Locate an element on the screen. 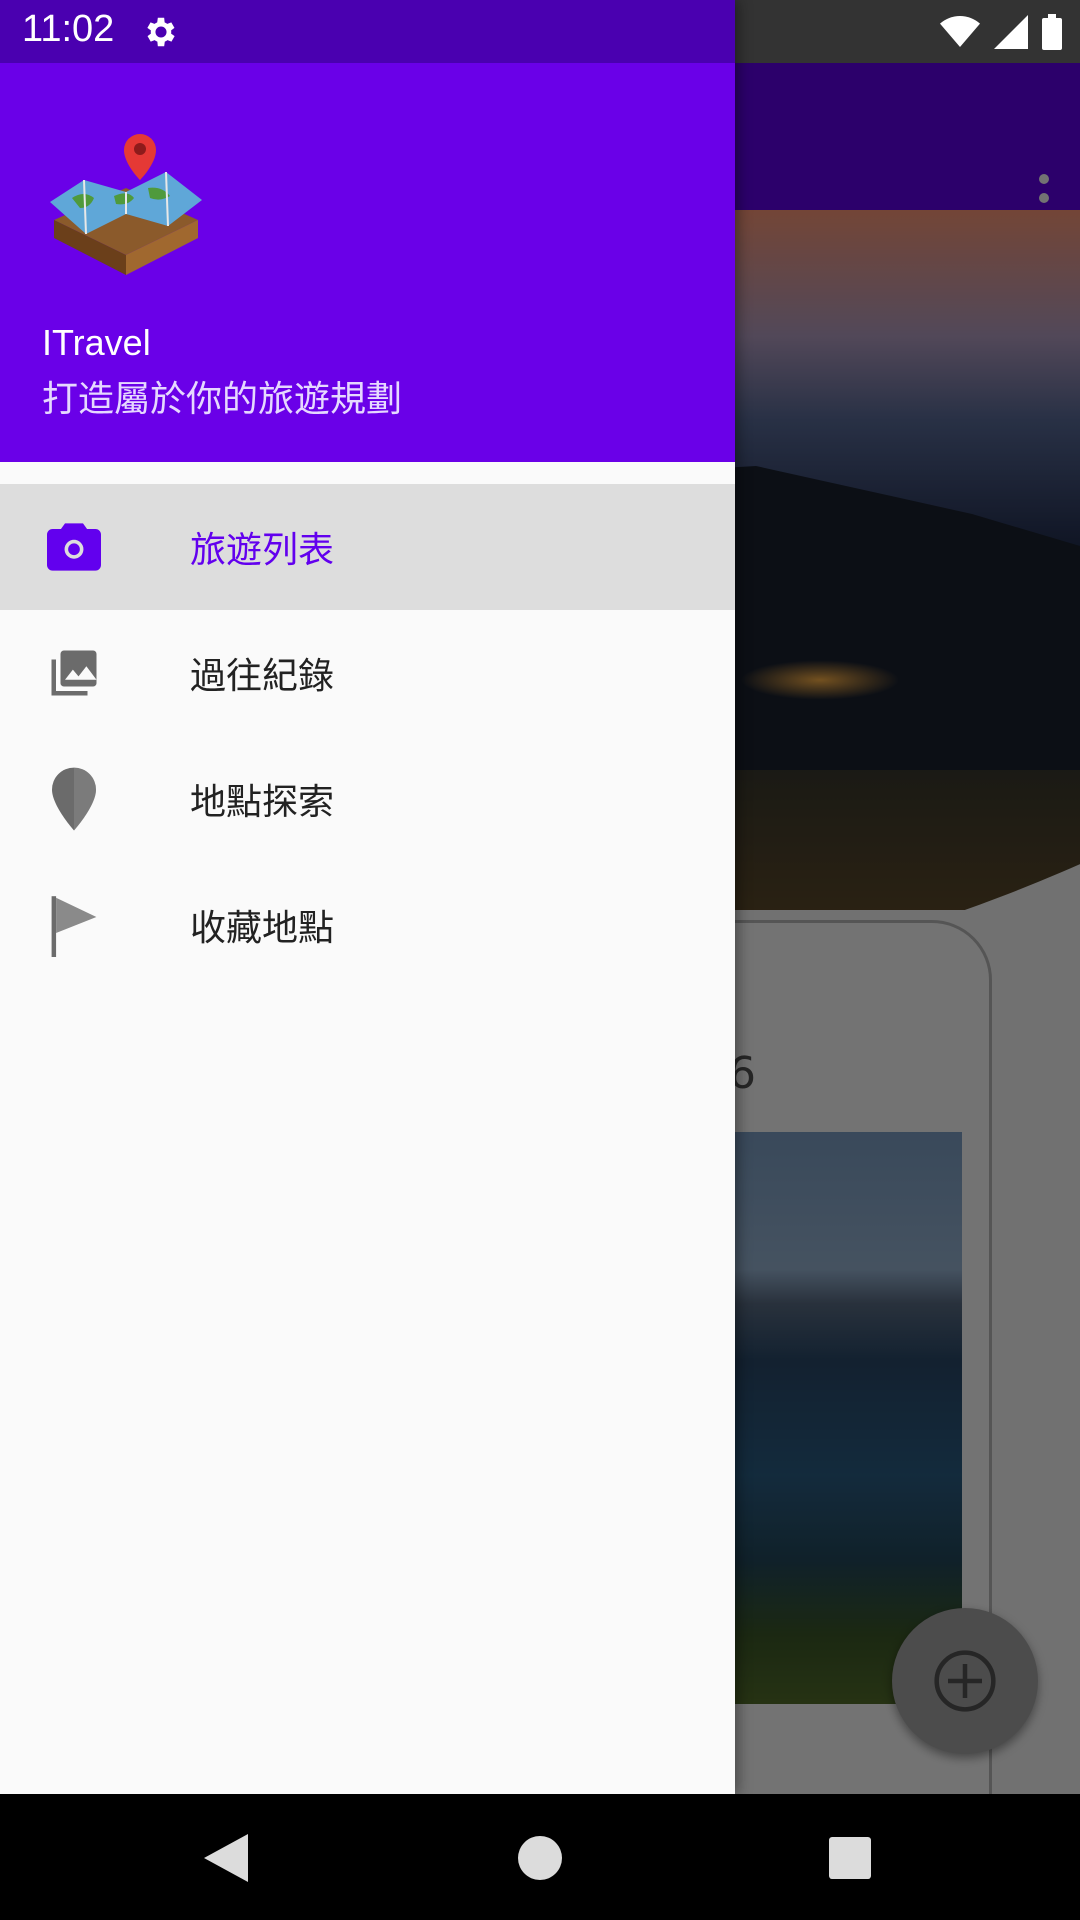 Image resolution: width=1080 pixels, height=1920 pixels. recents-button is located at coordinates (850, 1858).